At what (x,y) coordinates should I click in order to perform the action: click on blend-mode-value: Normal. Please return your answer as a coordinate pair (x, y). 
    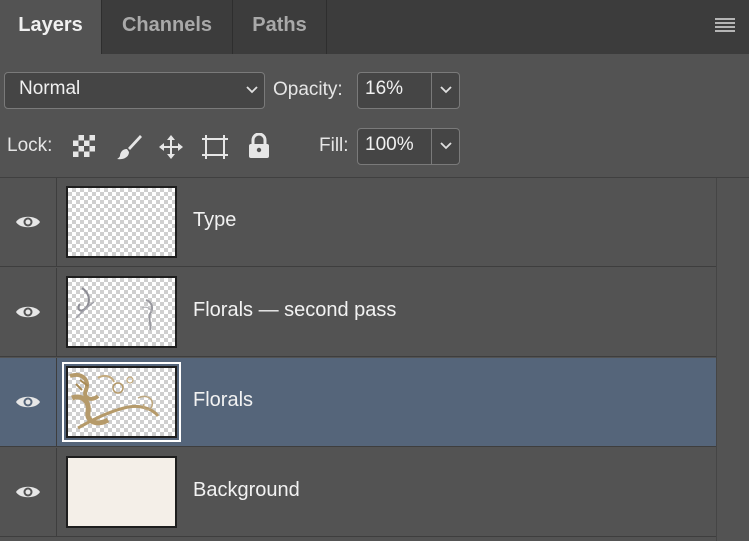
    Looking at the image, I should click on (50, 88).